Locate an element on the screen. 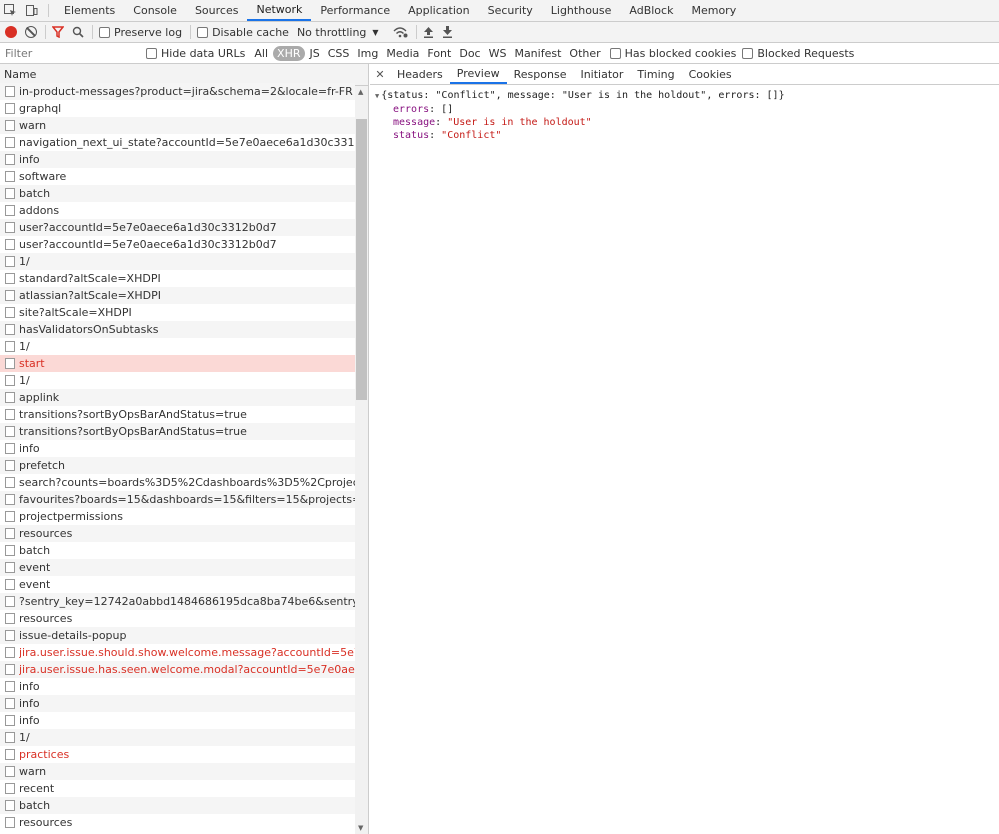  tab-console: Console is located at coordinates (155, 10).